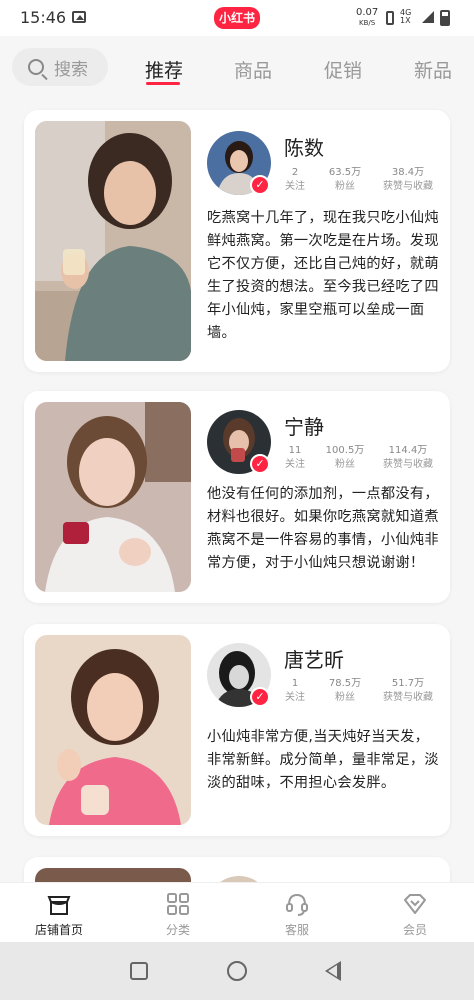 The width and height of the screenshot is (474, 1000). Describe the element at coordinates (408, 683) in the screenshot. I see `likes-count: 51.7万` at that location.